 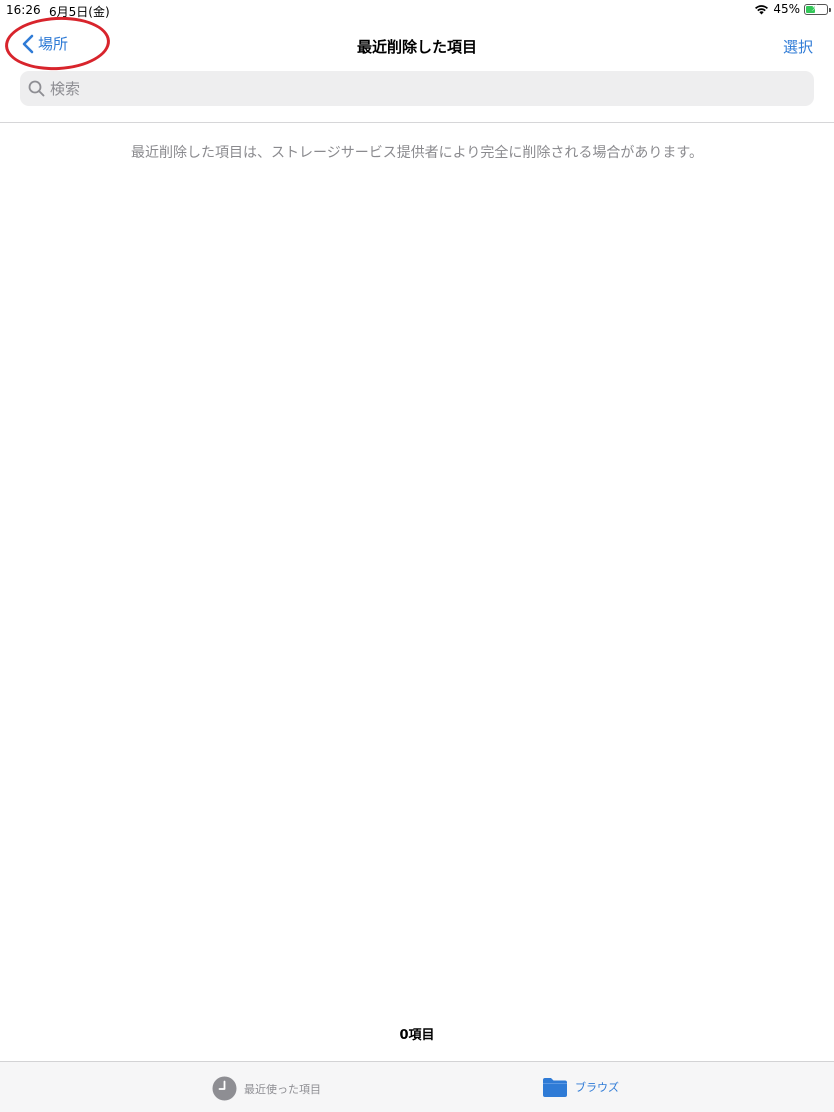 What do you see at coordinates (786, 9) in the screenshot?
I see `battery-percent: 45%` at bounding box center [786, 9].